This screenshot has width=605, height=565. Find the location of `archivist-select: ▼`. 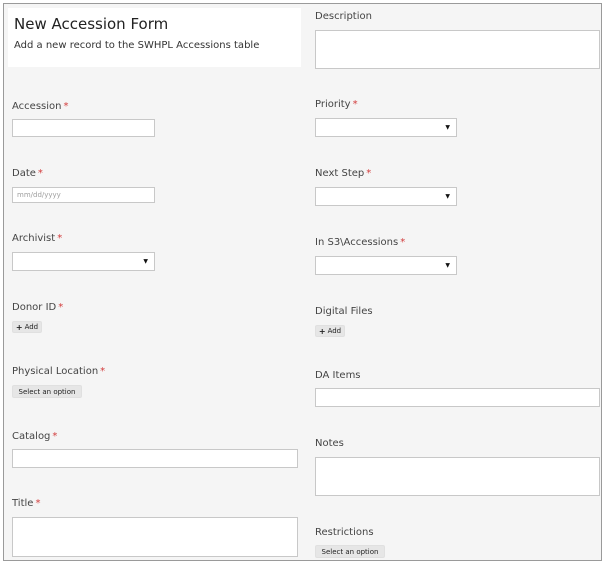

archivist-select: ▼ is located at coordinates (83, 261).